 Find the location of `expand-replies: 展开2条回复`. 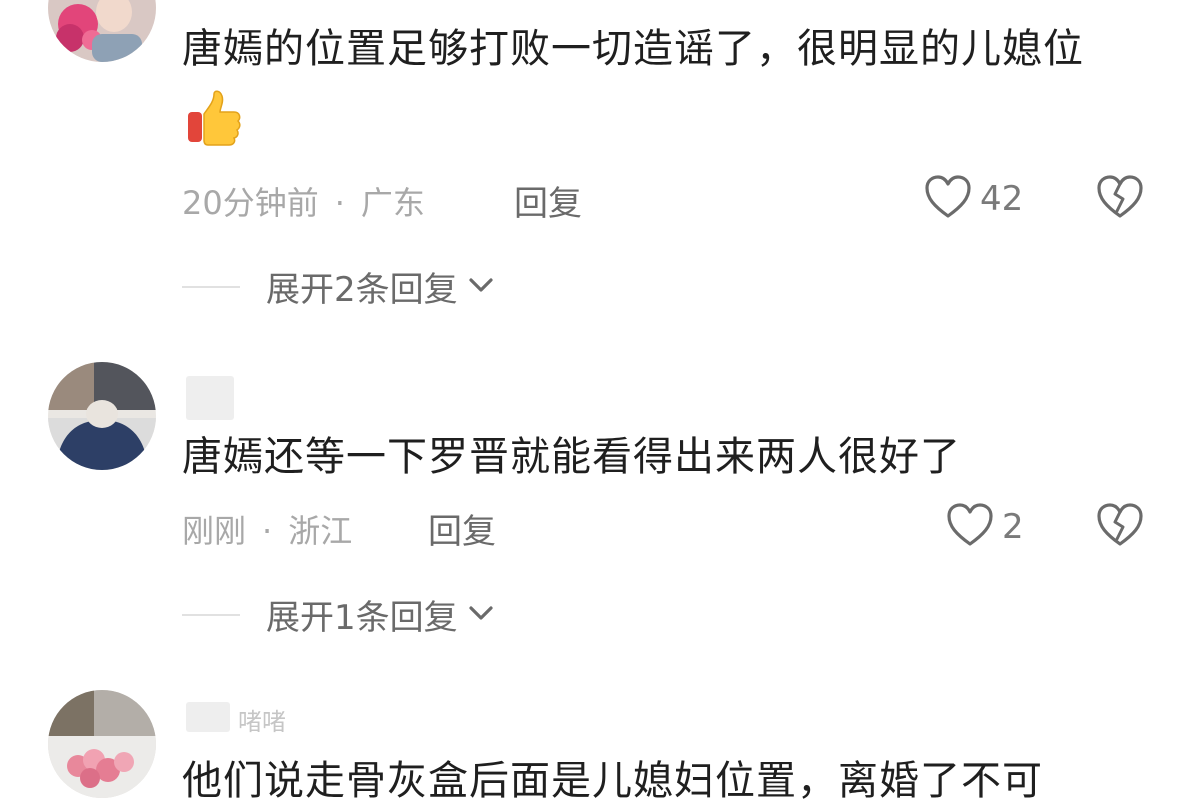

expand-replies: 展开2条回复 is located at coordinates (339, 286).